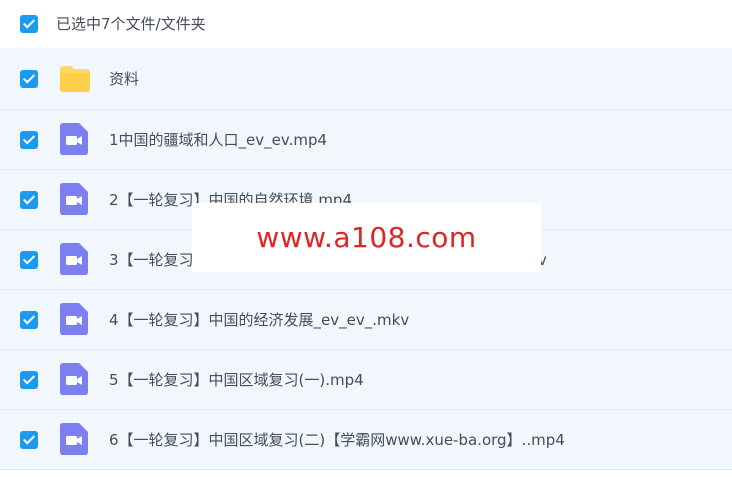 This screenshot has height=477, width=732. What do you see at coordinates (75, 79) in the screenshot?
I see `folder-icon` at bounding box center [75, 79].